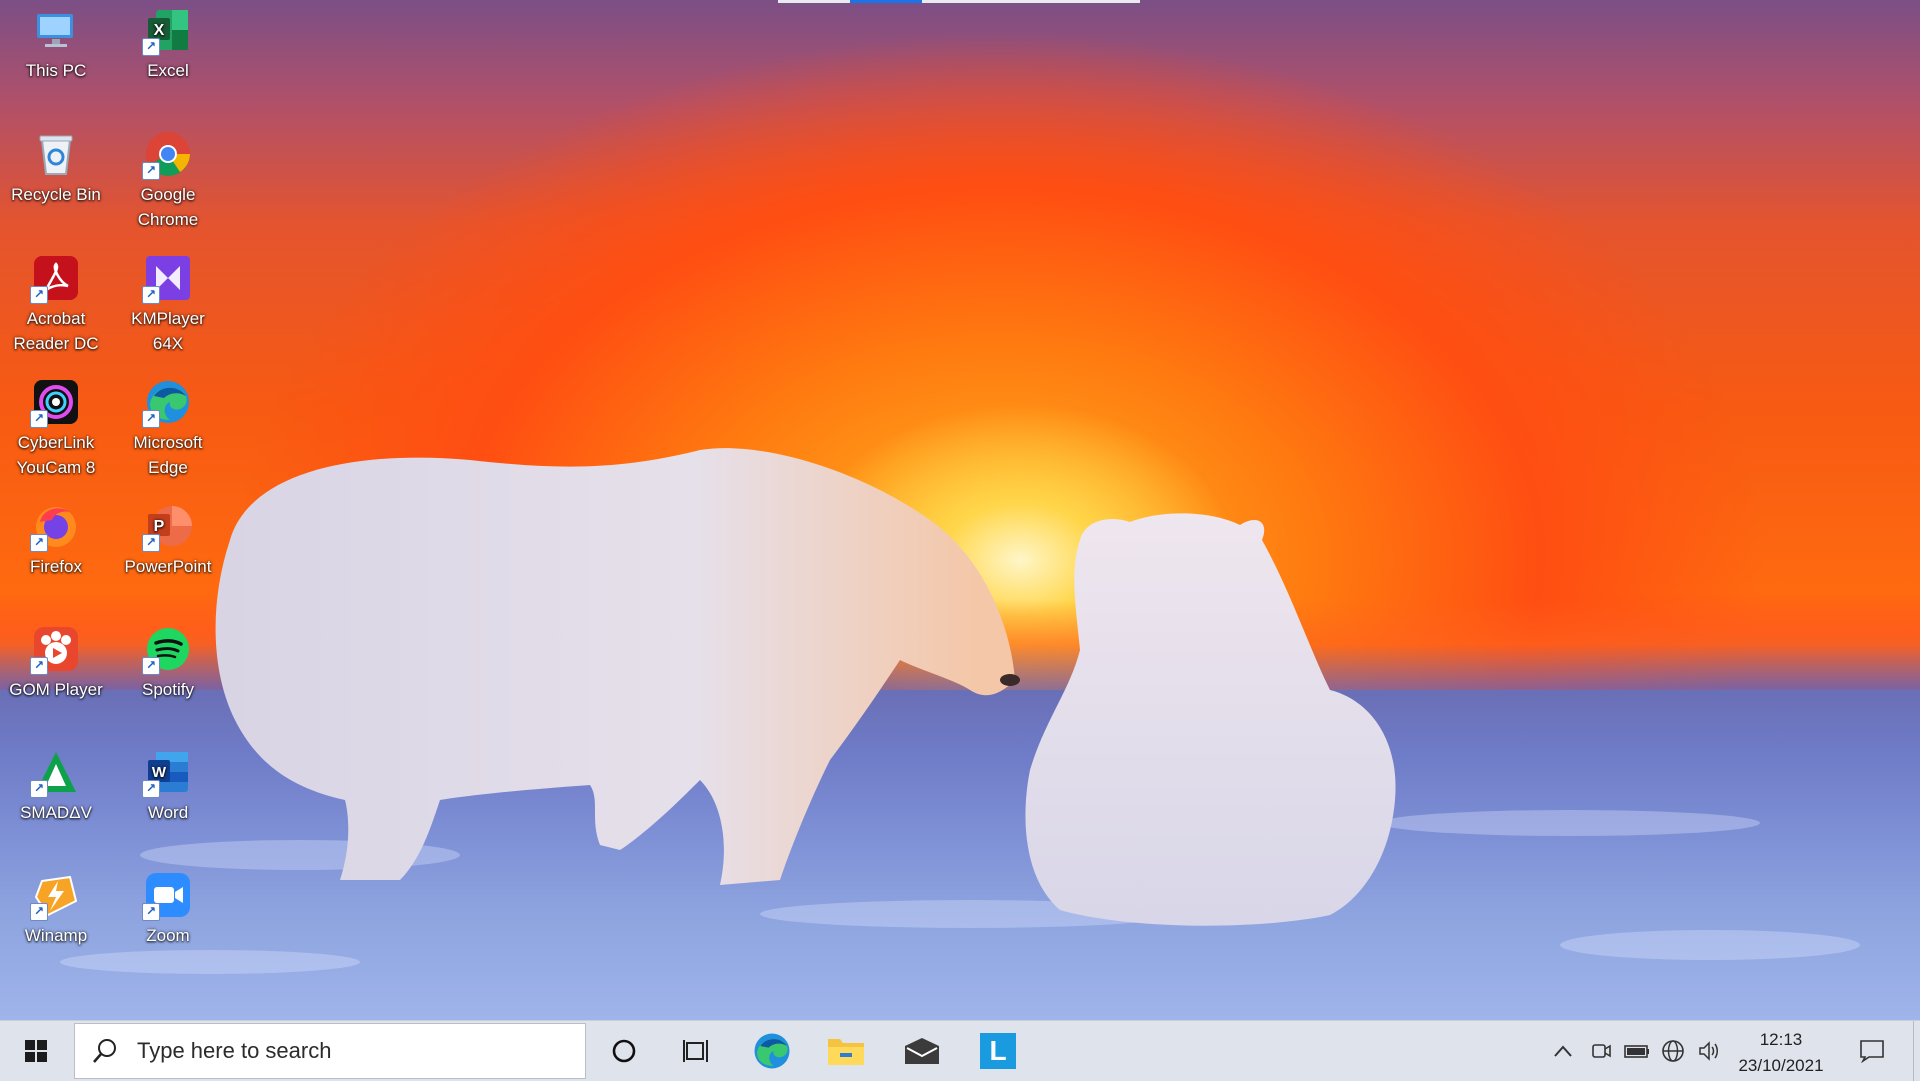 Image resolution: width=1920 pixels, height=1081 pixels. What do you see at coordinates (168, 442) in the screenshot?
I see `desktop-icon-label: Microsoft` at bounding box center [168, 442].